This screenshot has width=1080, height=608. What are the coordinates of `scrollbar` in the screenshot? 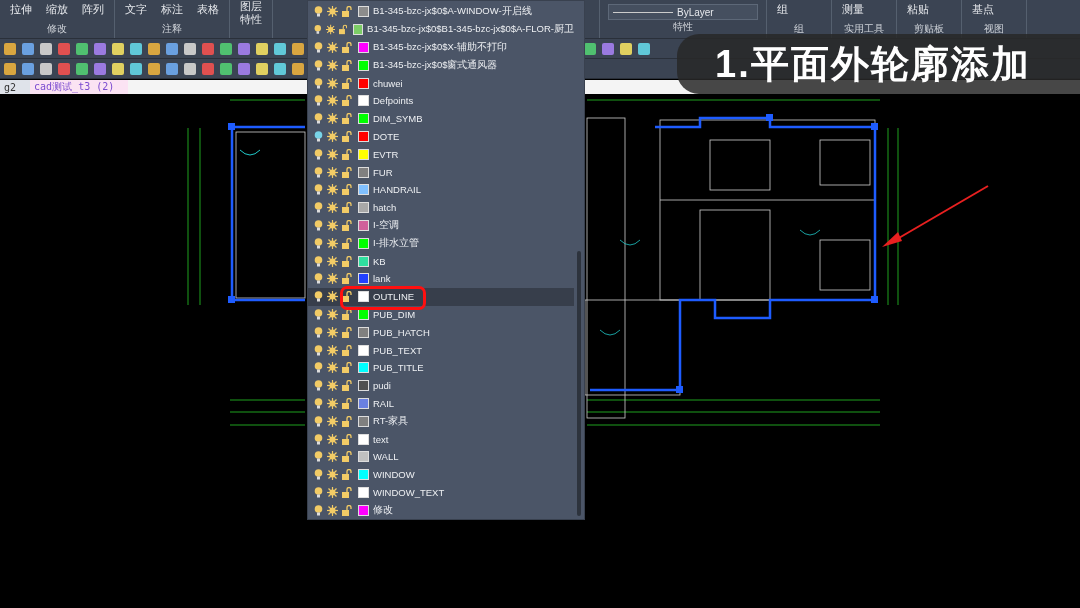 It's located at (579, 383).